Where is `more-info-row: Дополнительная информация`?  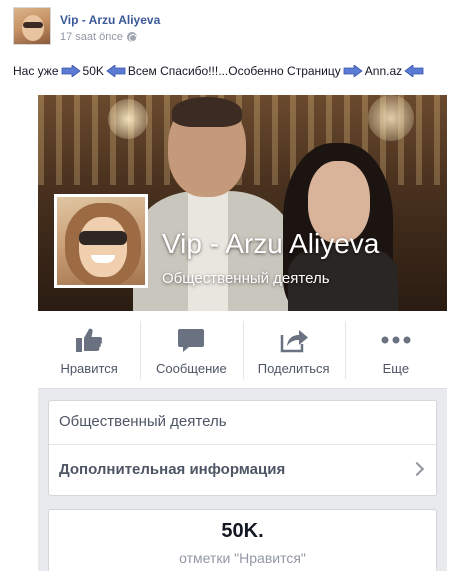
more-info-row: Дополнительная информация is located at coordinates (242, 470).